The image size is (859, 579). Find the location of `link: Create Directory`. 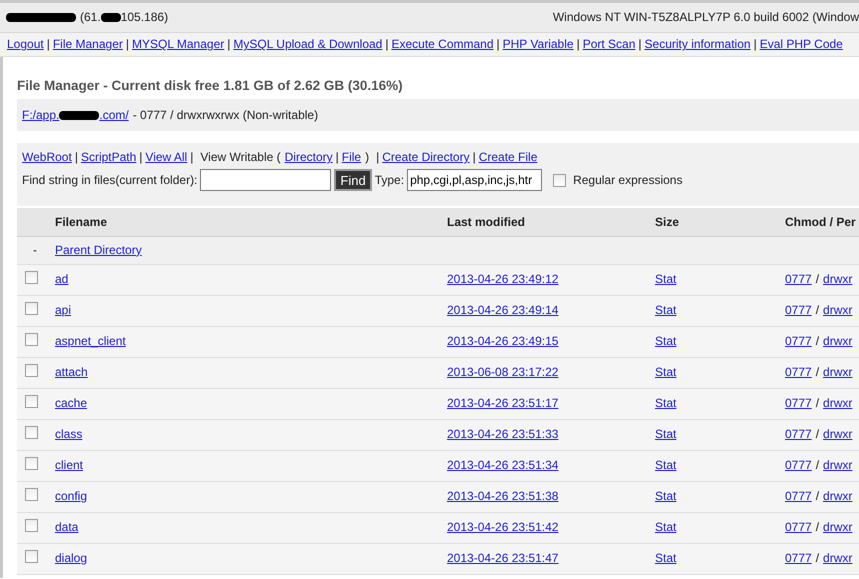

link: Create Directory is located at coordinates (426, 157).